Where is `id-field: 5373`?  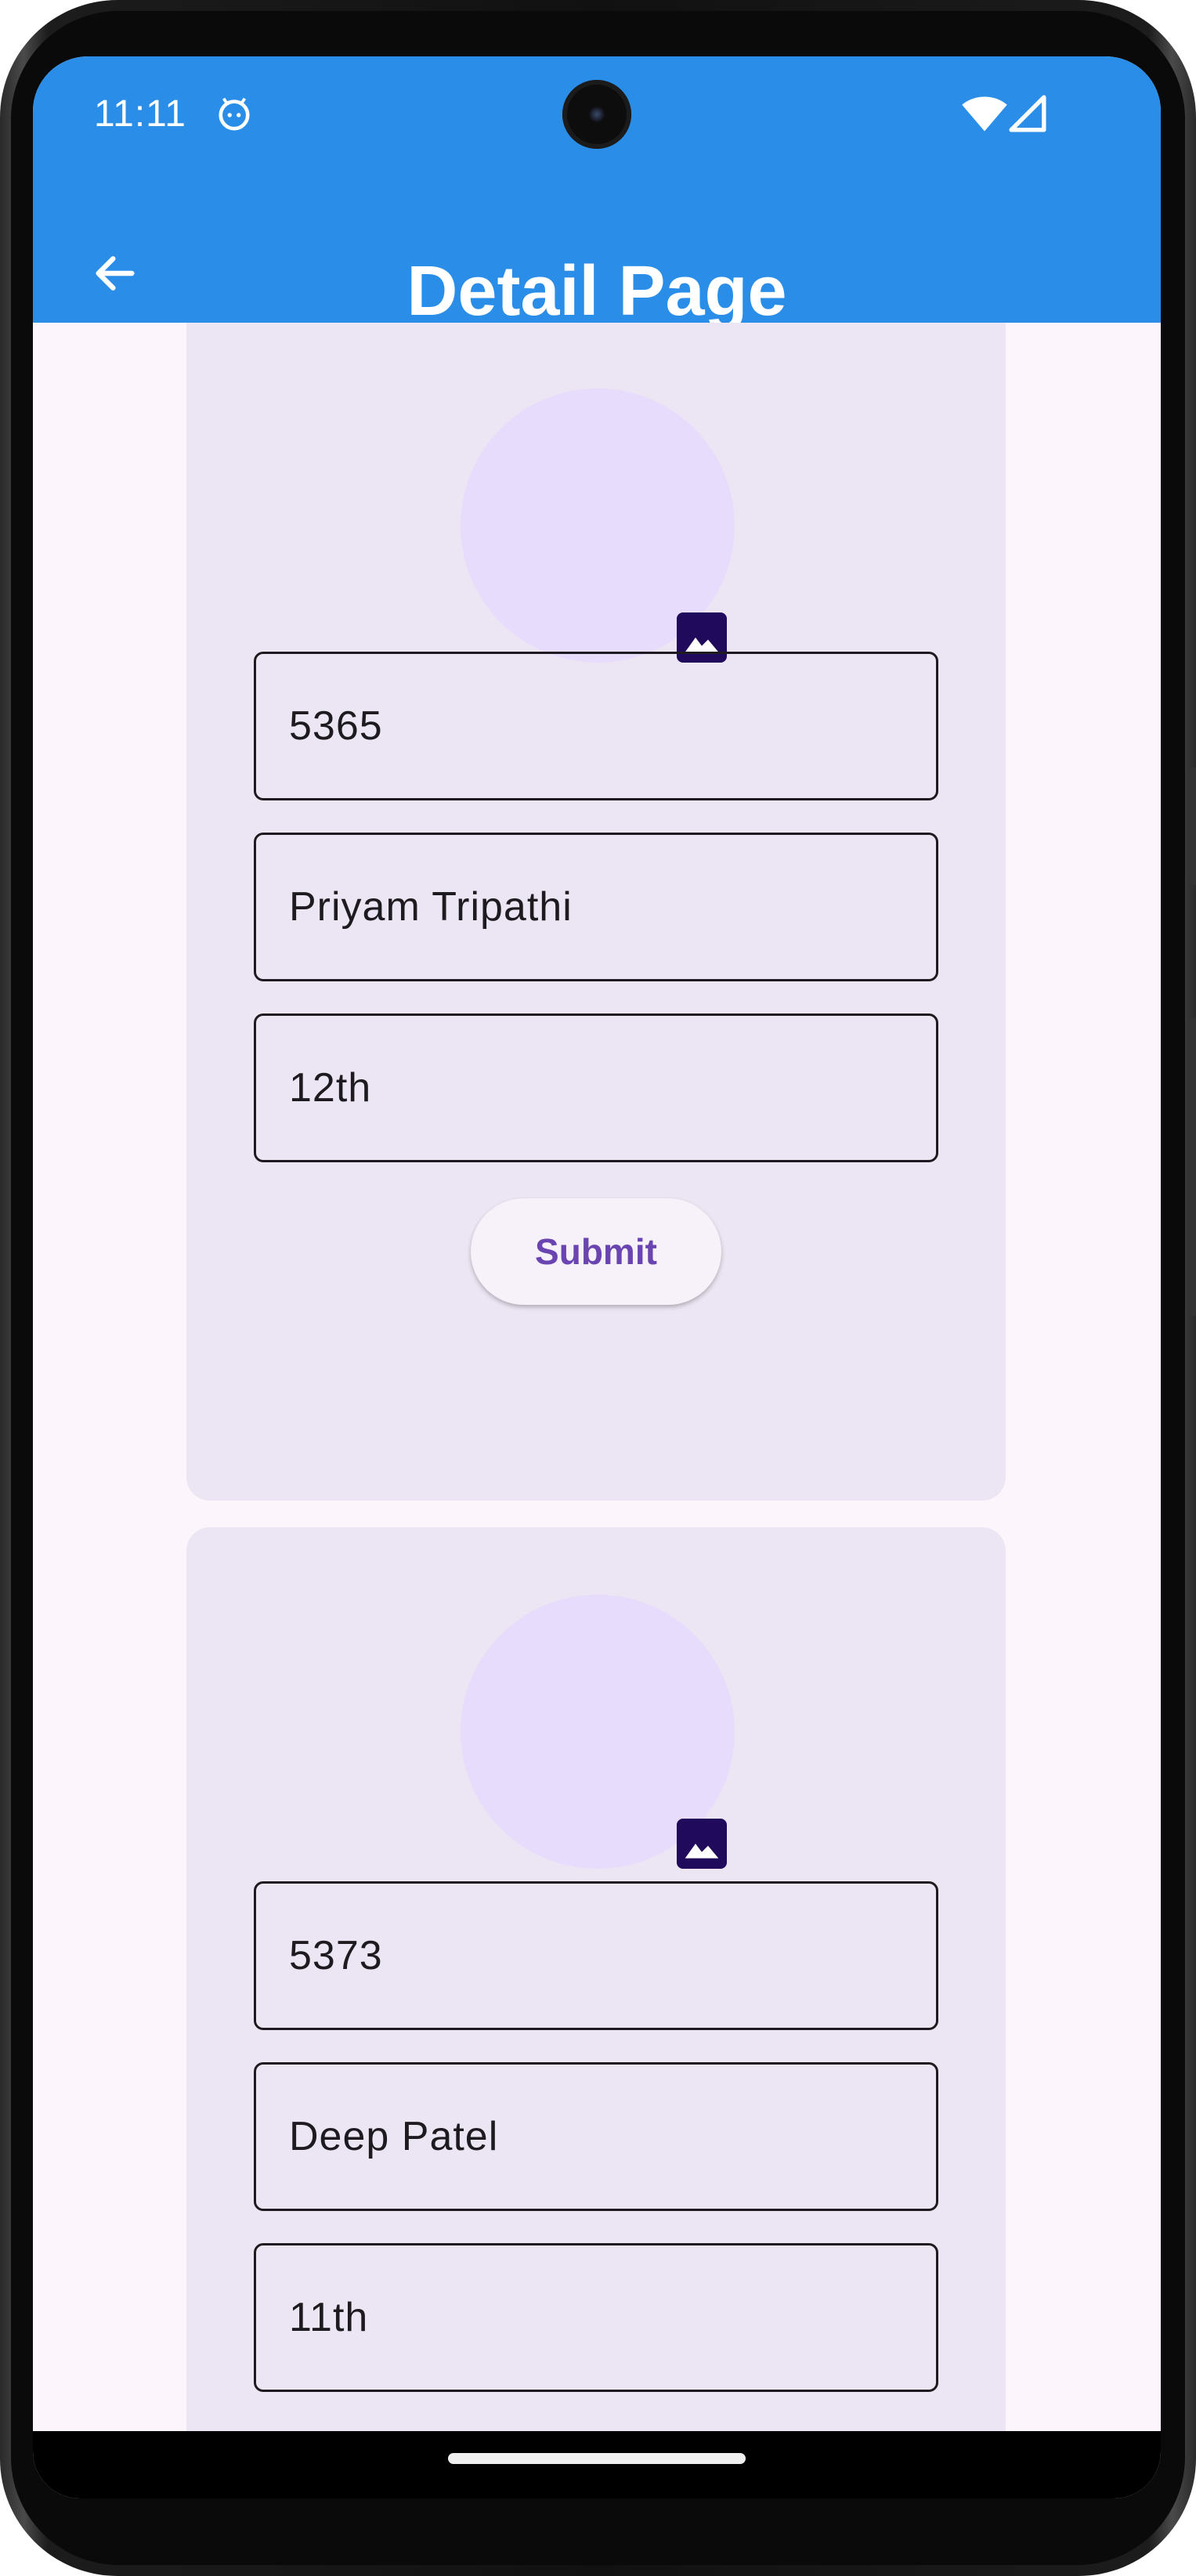
id-field: 5373 is located at coordinates (596, 1955).